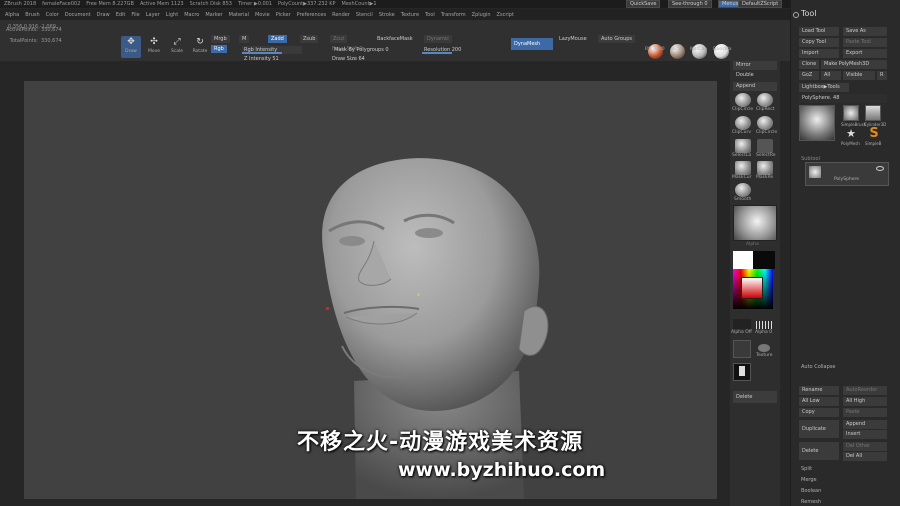  What do you see at coordinates (831, 75) in the screenshot?
I see `all-button: All` at bounding box center [831, 75].